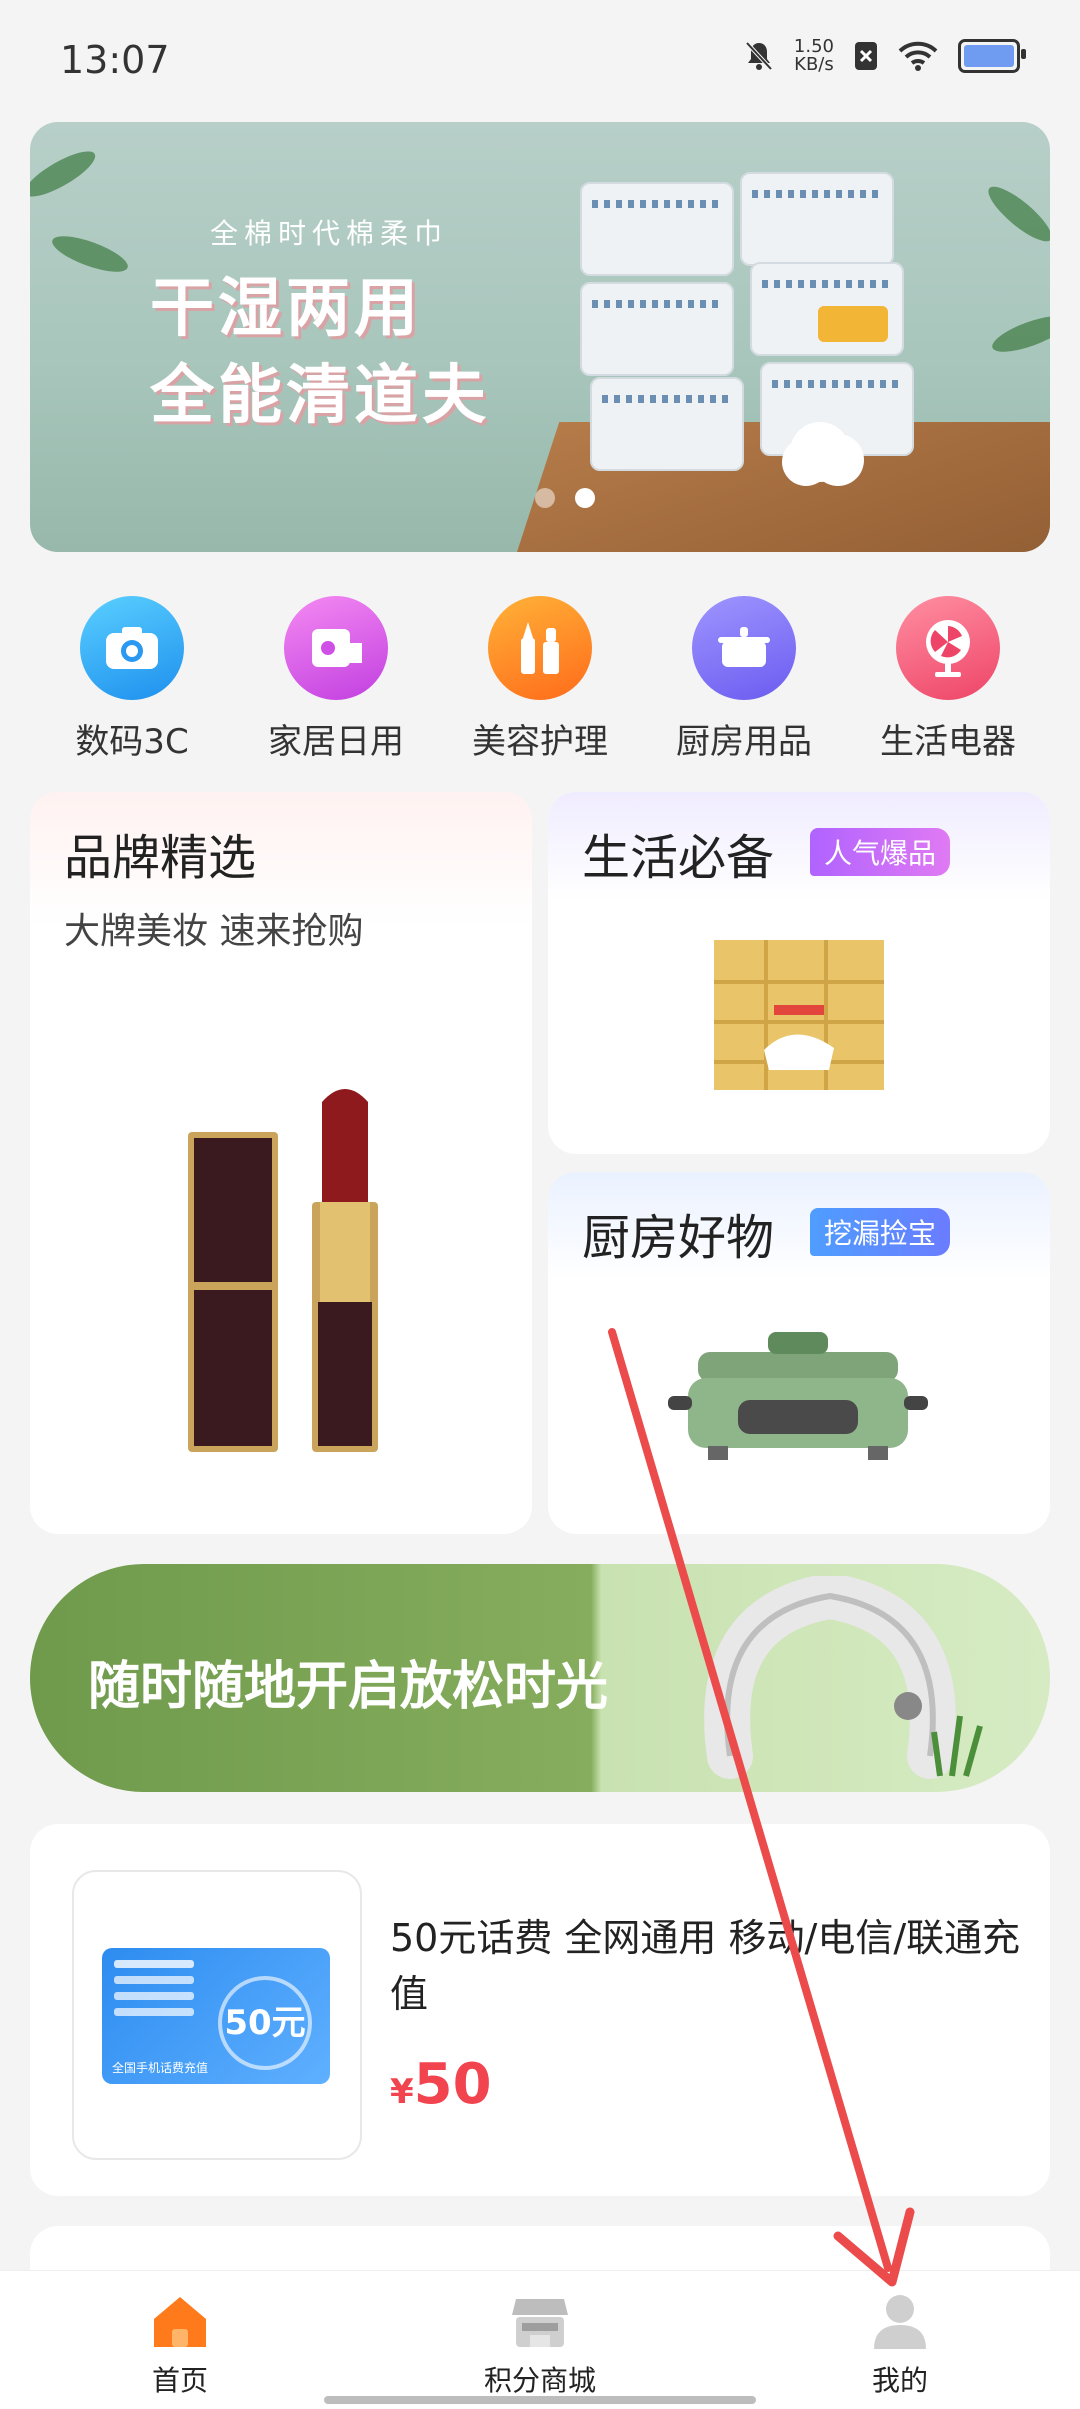 The height and width of the screenshot is (2409, 1080). Describe the element at coordinates (160, 858) in the screenshot. I see `card-title: 品牌精选` at that location.